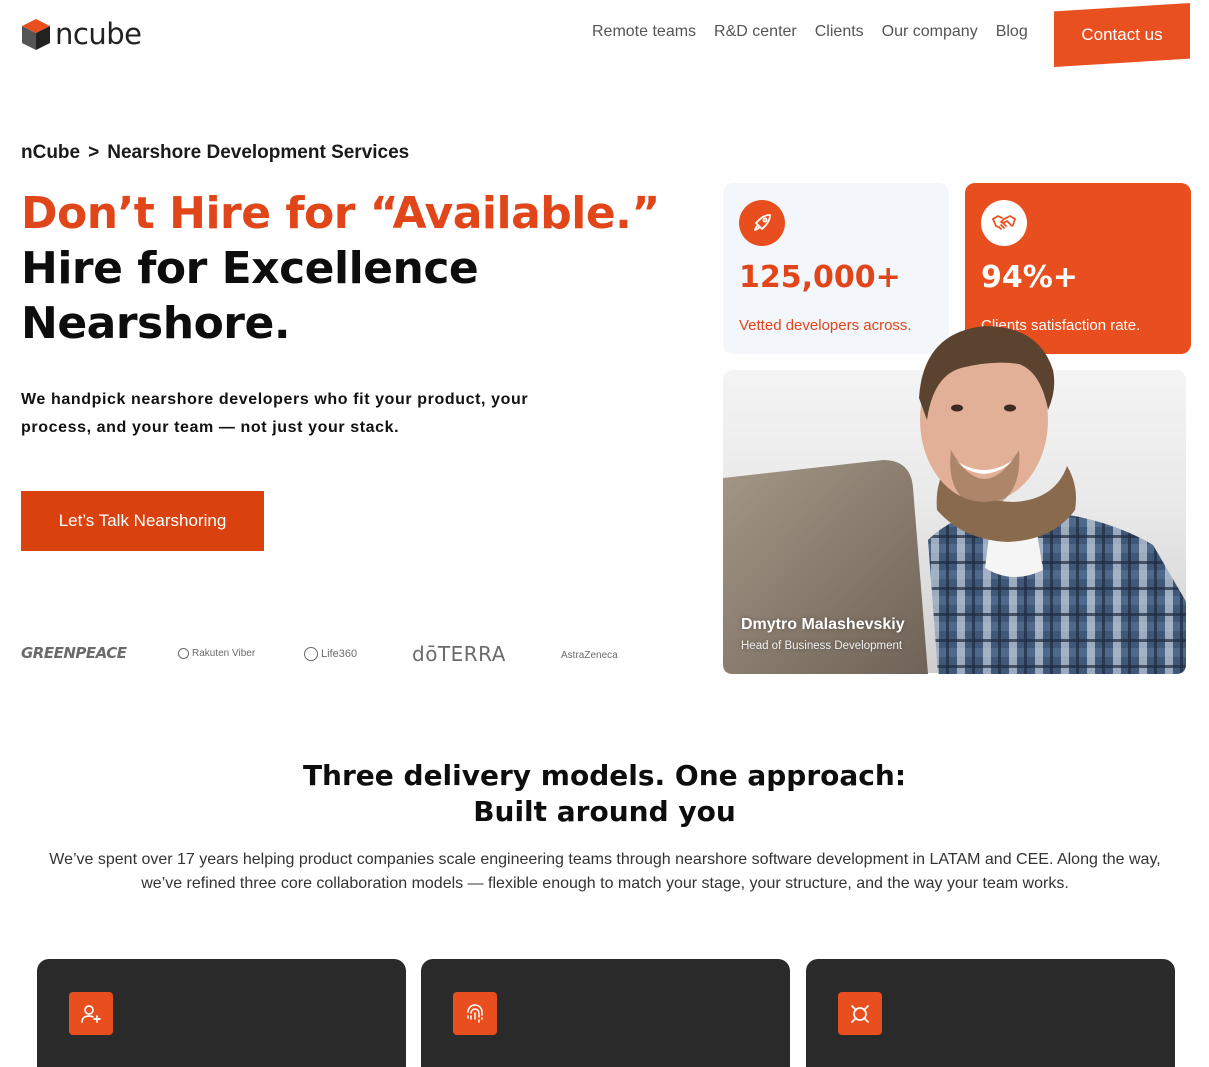  What do you see at coordinates (156, 323) in the screenshot?
I see `hero-title-line3: Nearshore.` at bounding box center [156, 323].